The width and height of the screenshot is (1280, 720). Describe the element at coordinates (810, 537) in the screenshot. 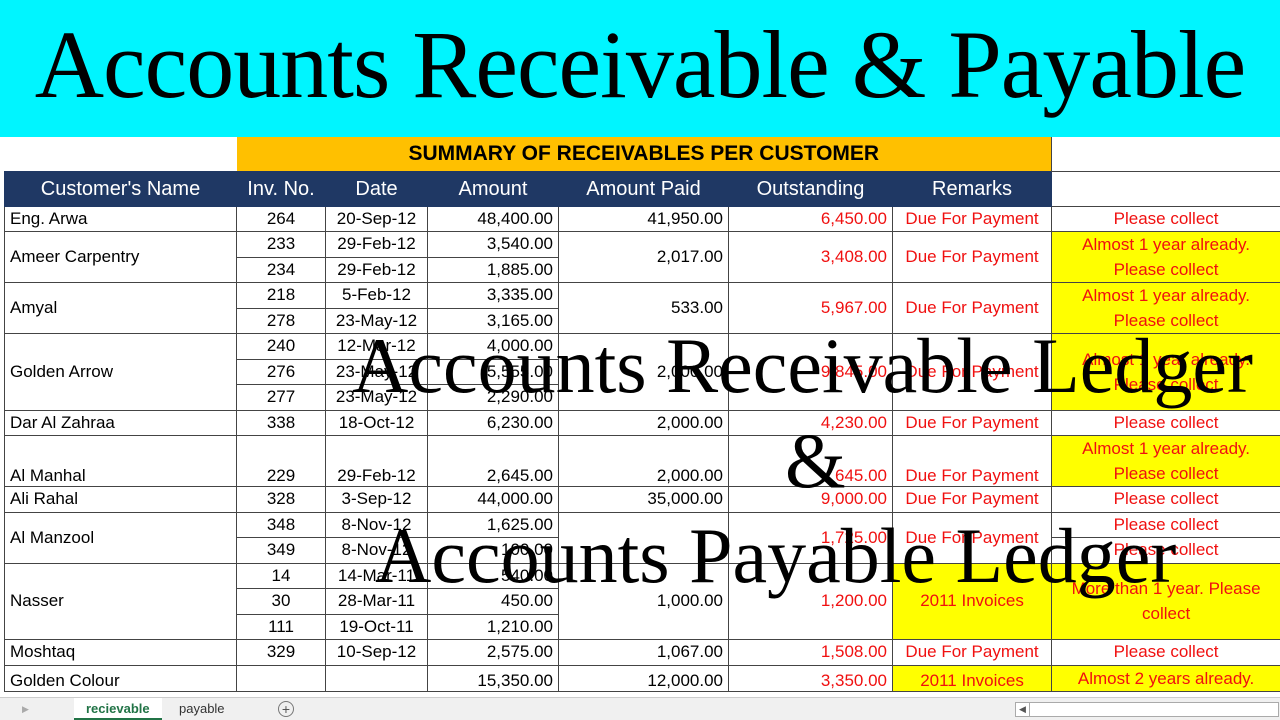

I see `outstanding-cell: 1,725.00` at that location.